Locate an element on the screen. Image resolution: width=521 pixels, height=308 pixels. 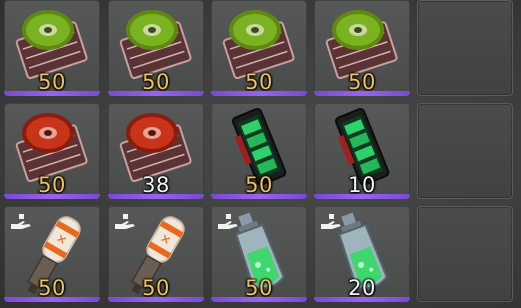
inventory-slot: 38 is located at coordinates (156, 151).